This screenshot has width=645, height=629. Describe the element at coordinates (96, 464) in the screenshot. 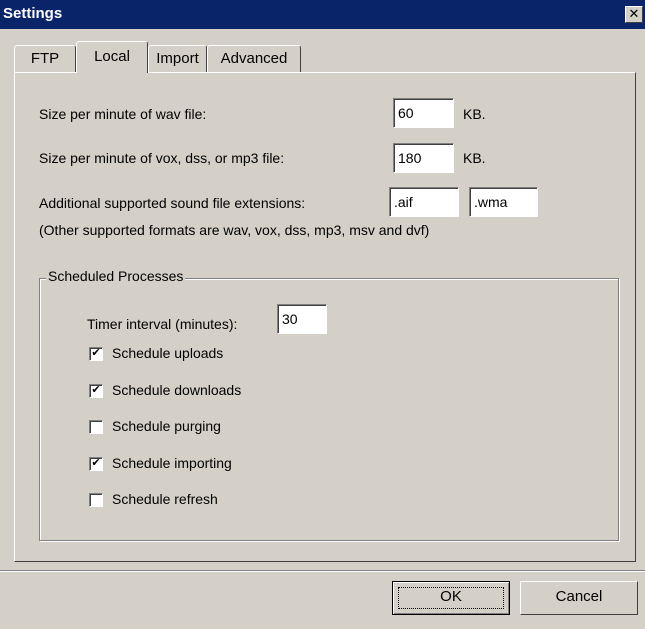

I see `schedule-importing-checkbox: ✔` at that location.